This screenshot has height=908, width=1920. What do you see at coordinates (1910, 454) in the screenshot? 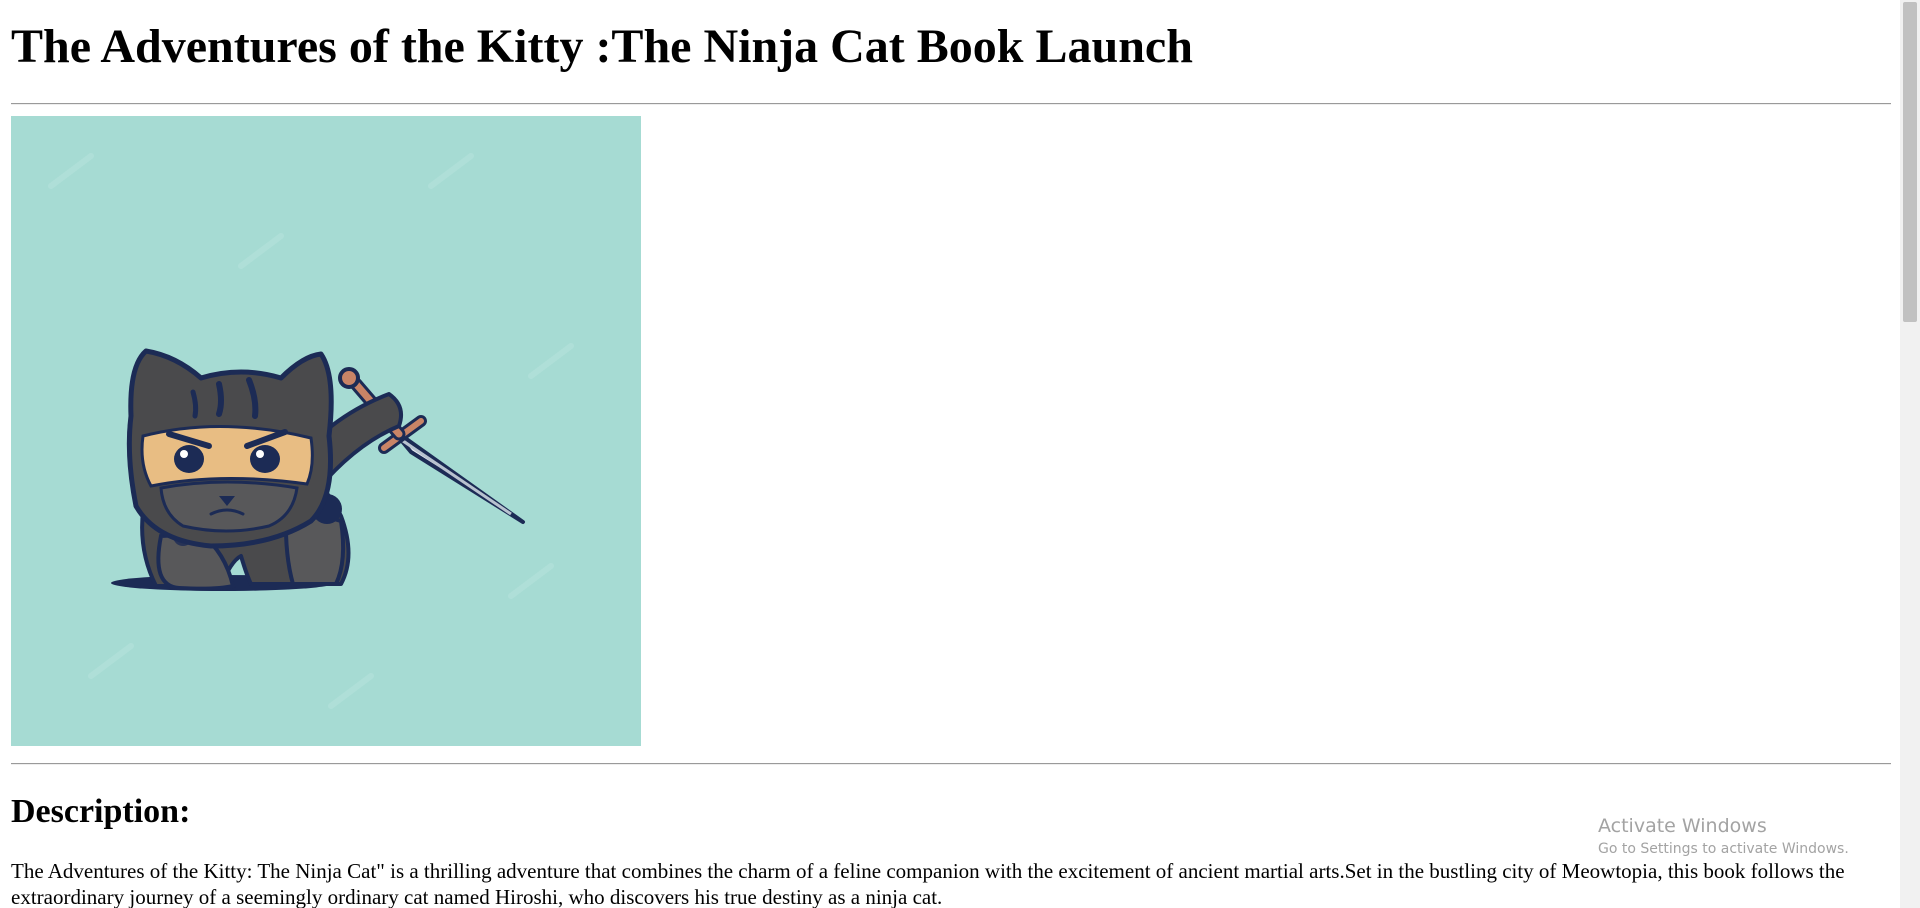
I see `vertical-scrollbar` at bounding box center [1910, 454].